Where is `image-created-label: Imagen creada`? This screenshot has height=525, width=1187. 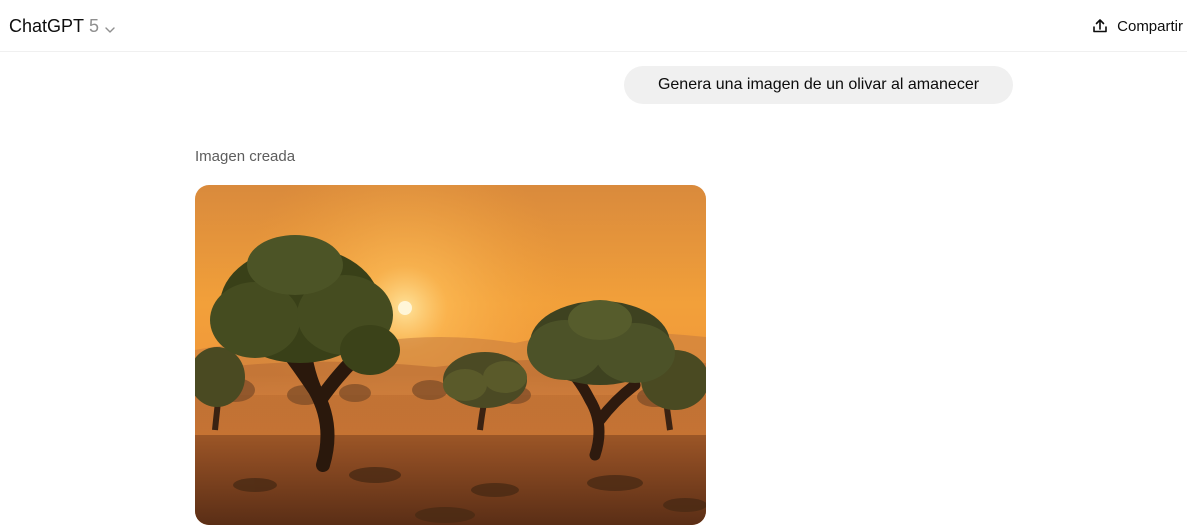 image-created-label: Imagen creada is located at coordinates (245, 156).